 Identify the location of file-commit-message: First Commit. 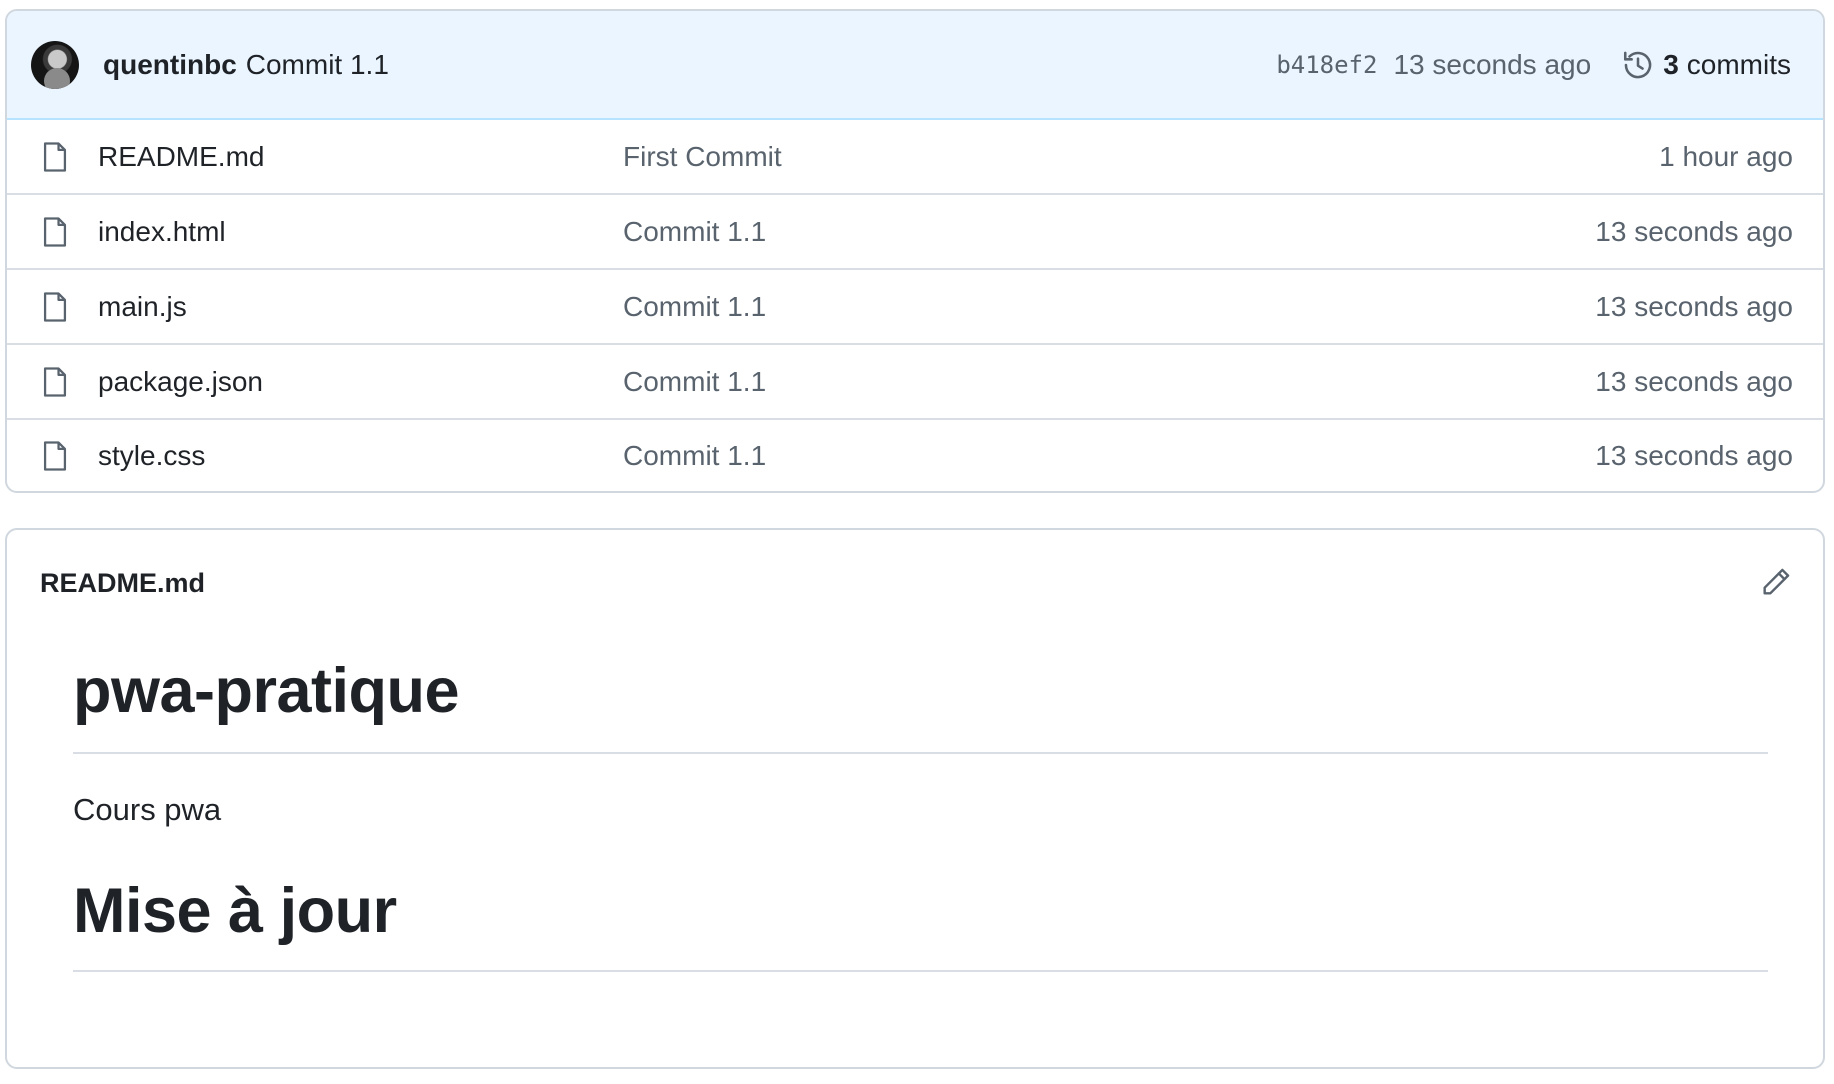
(1141, 157).